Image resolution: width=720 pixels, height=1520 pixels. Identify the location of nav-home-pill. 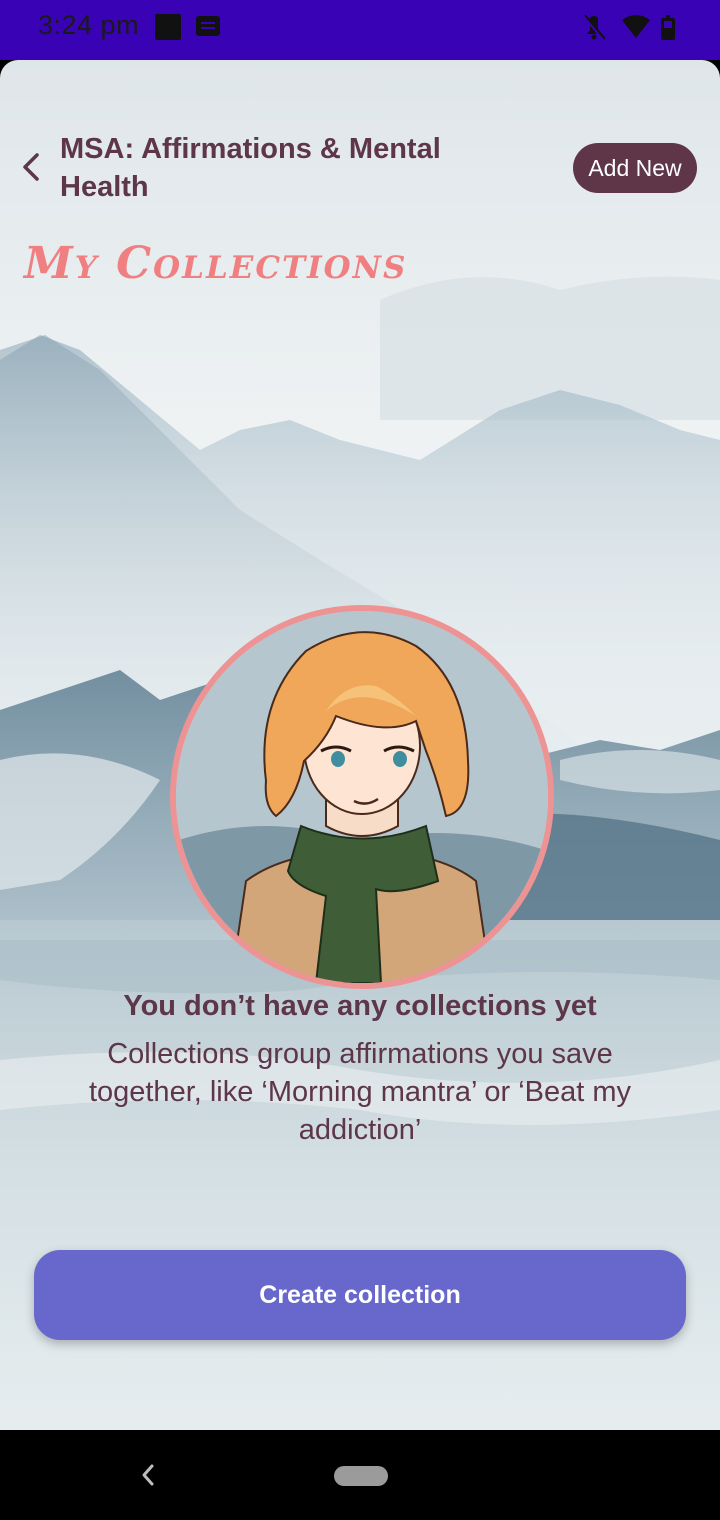
(361, 1476).